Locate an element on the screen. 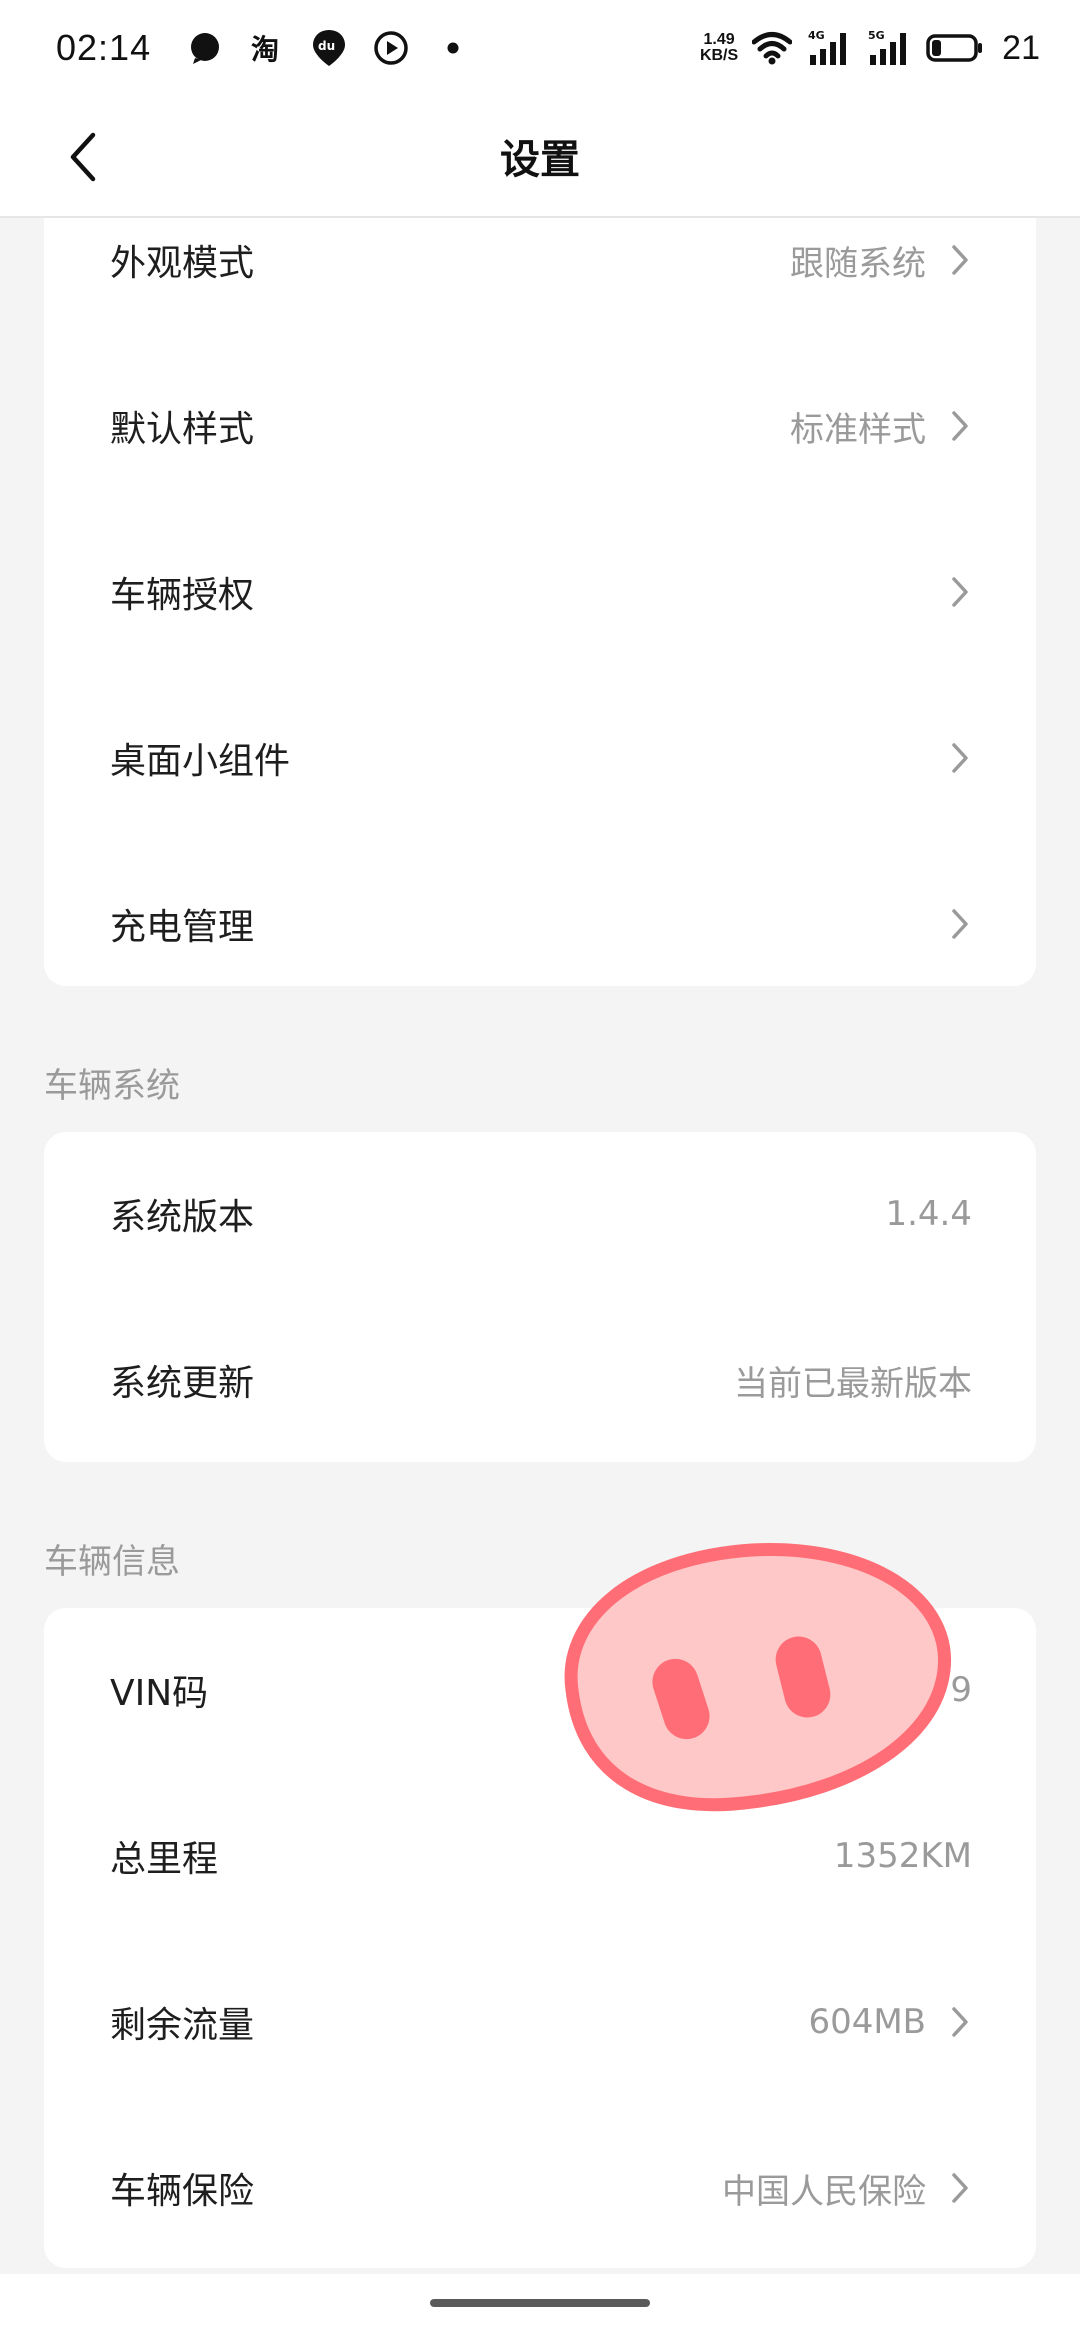  play-icon is located at coordinates (391, 48).